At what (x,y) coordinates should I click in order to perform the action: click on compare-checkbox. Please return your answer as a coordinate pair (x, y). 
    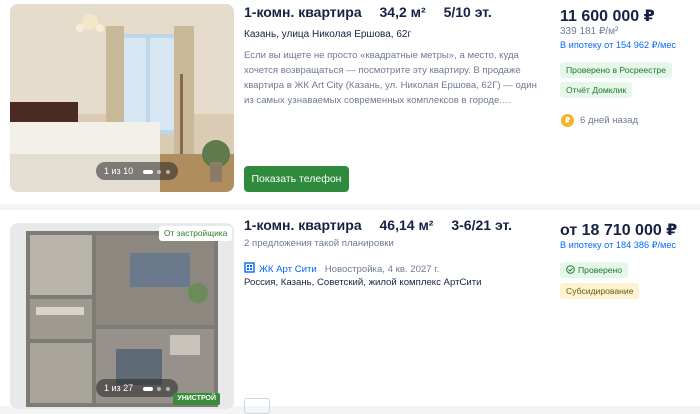
    Looking at the image, I should click on (257, 406).